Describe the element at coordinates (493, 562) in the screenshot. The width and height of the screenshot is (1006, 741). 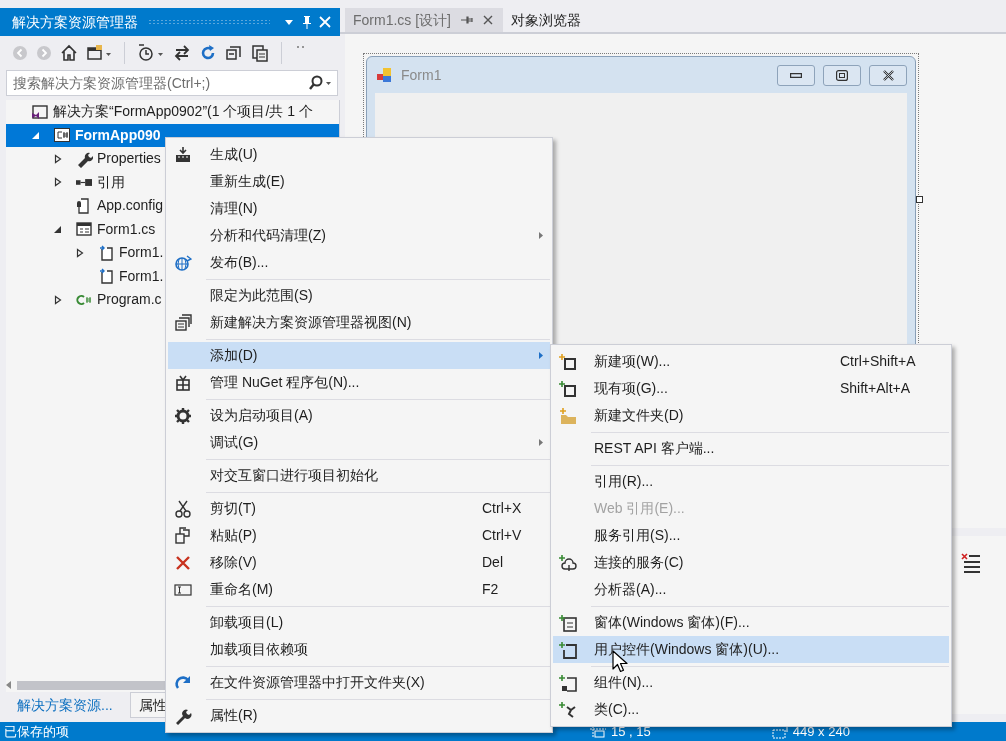
I see `shortcut-text: Del` at that location.